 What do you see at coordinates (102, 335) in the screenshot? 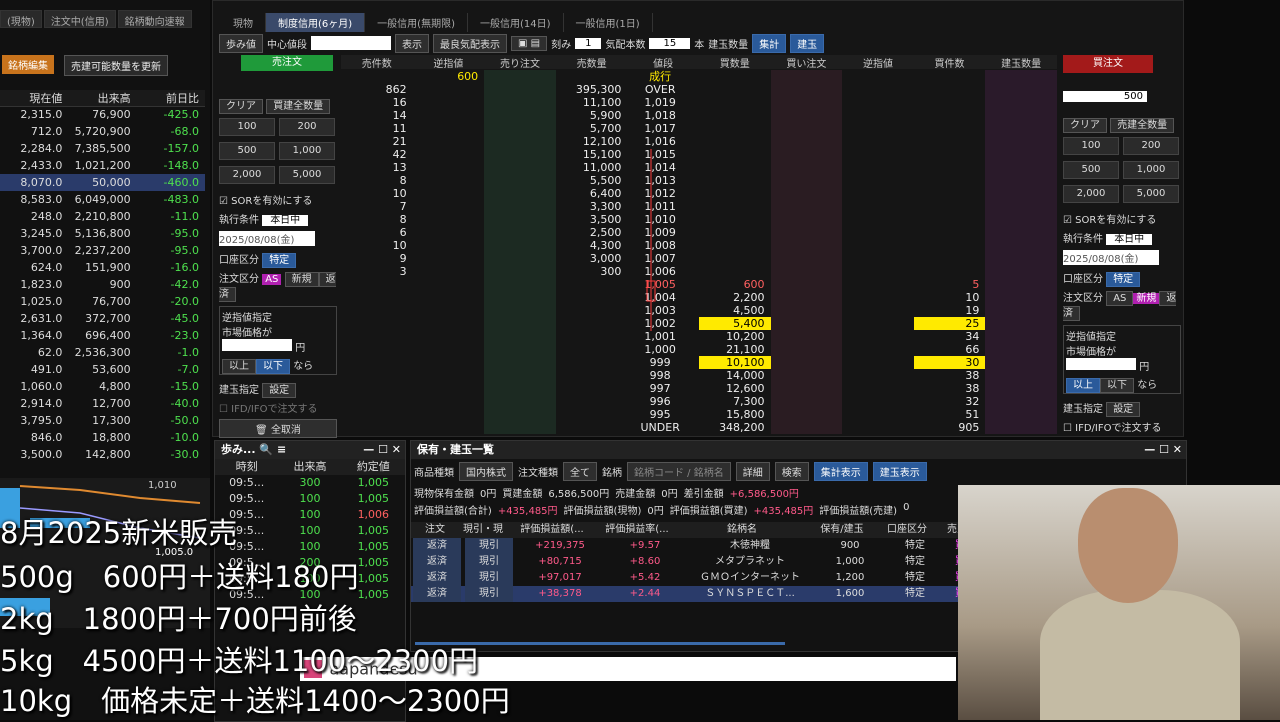
I see `list-item: 1,364.0 696,400 -23.0` at bounding box center [102, 335].